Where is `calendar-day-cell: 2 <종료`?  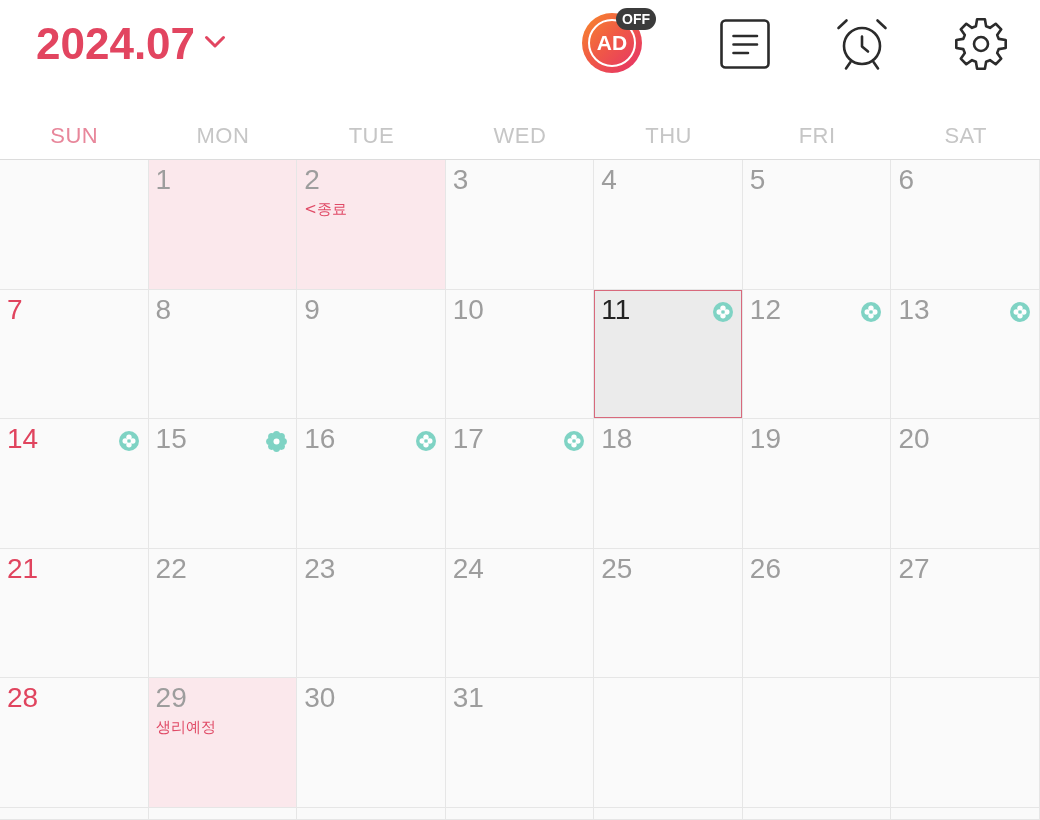
calendar-day-cell: 2 <종료 is located at coordinates (371, 225).